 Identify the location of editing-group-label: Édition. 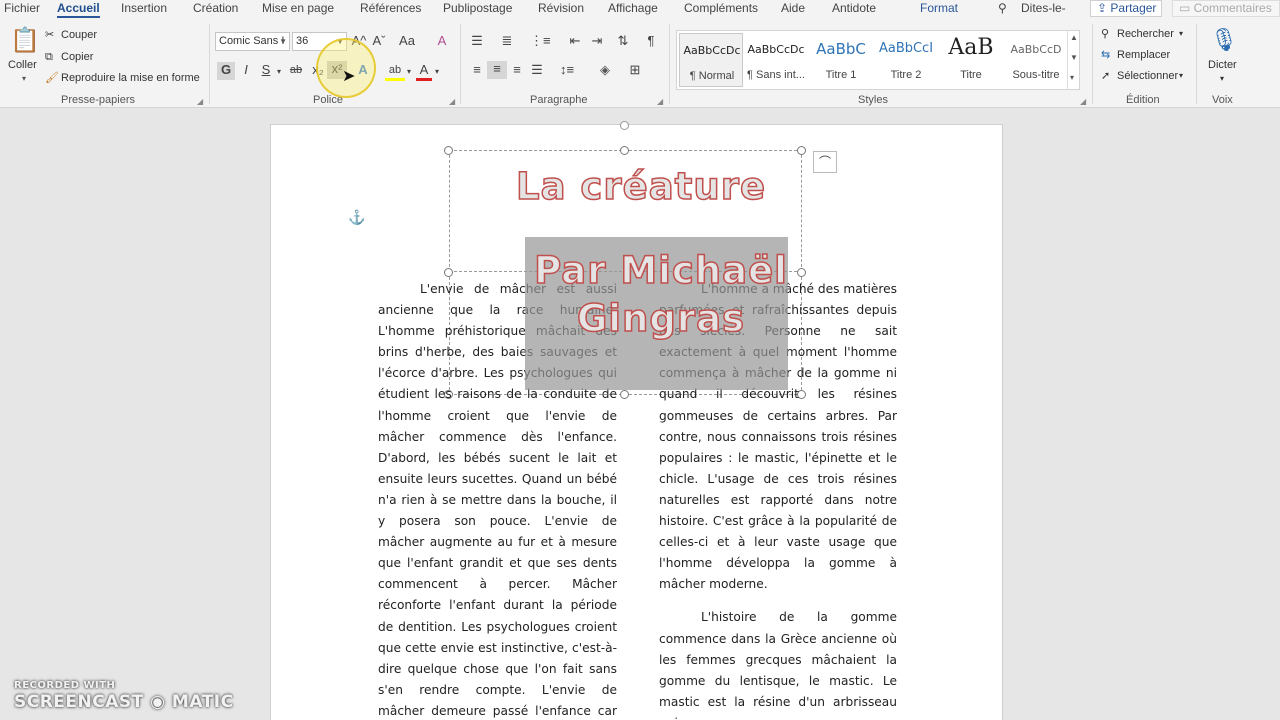
(1143, 100).